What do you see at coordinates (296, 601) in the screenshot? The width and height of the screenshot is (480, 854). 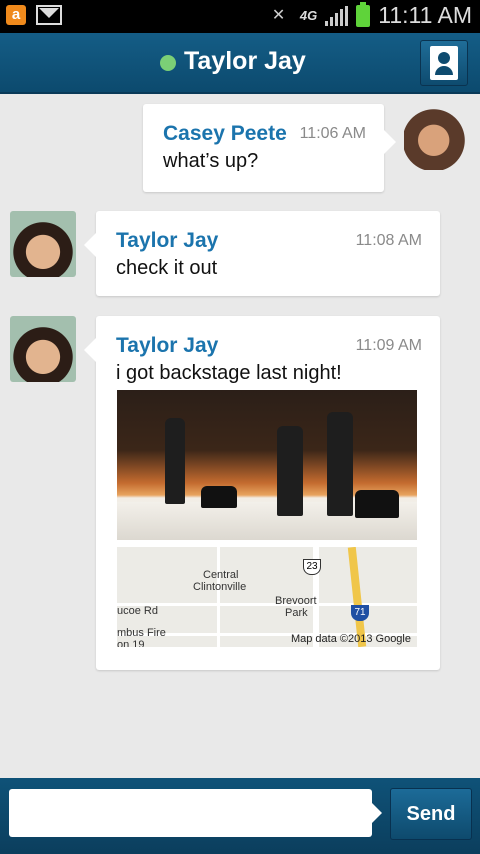 I see `map-label: Brevoort` at bounding box center [296, 601].